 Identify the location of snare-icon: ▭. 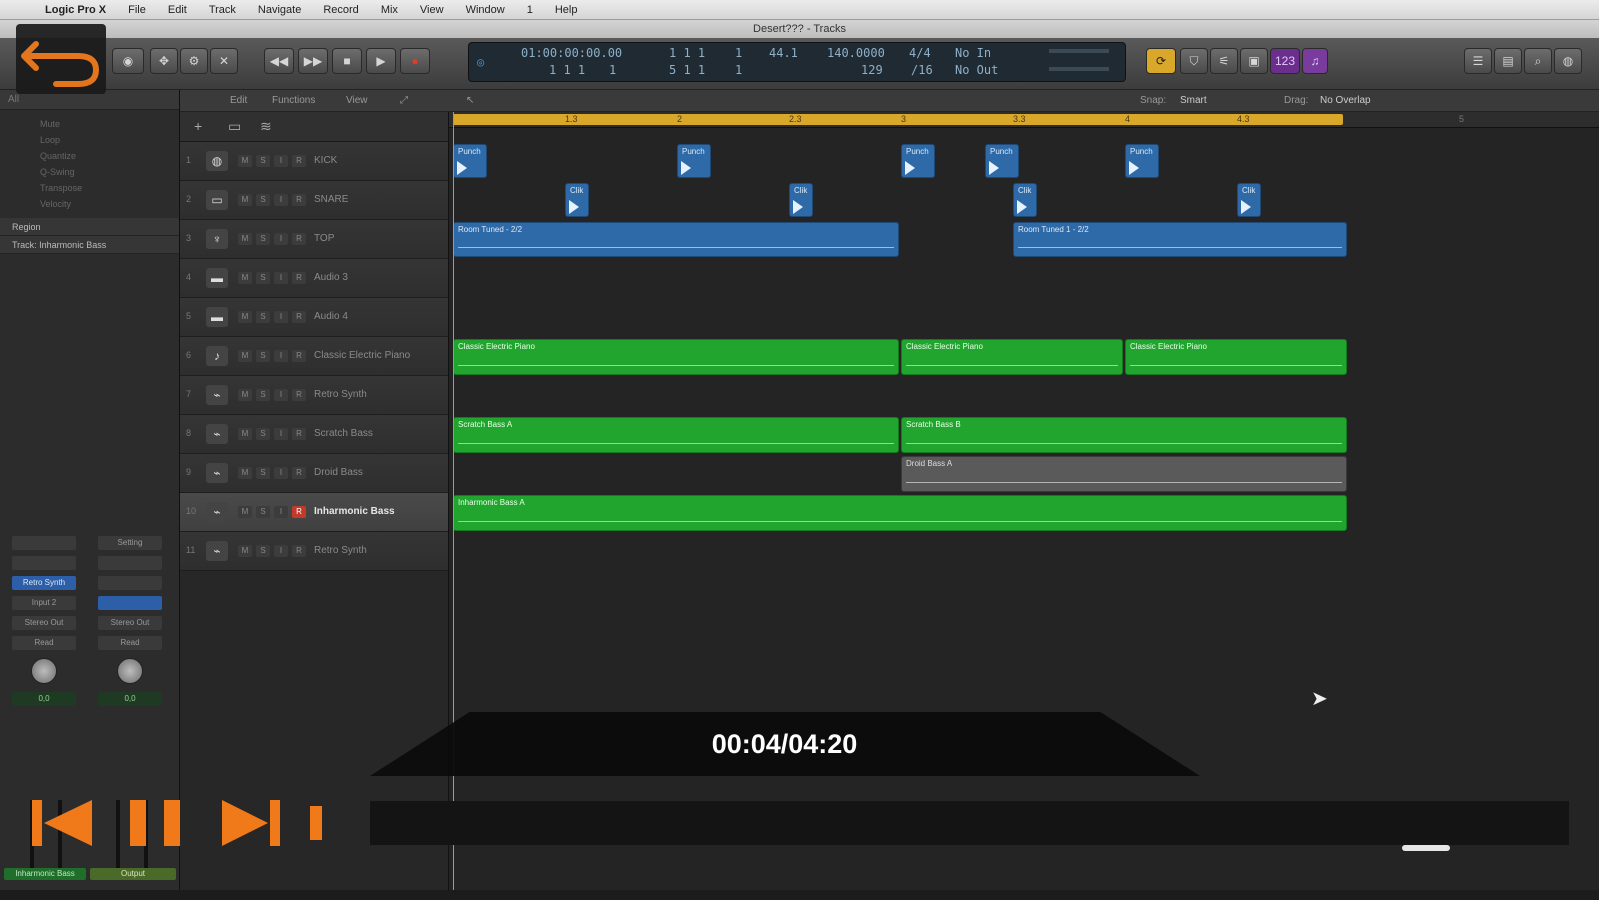
(217, 200).